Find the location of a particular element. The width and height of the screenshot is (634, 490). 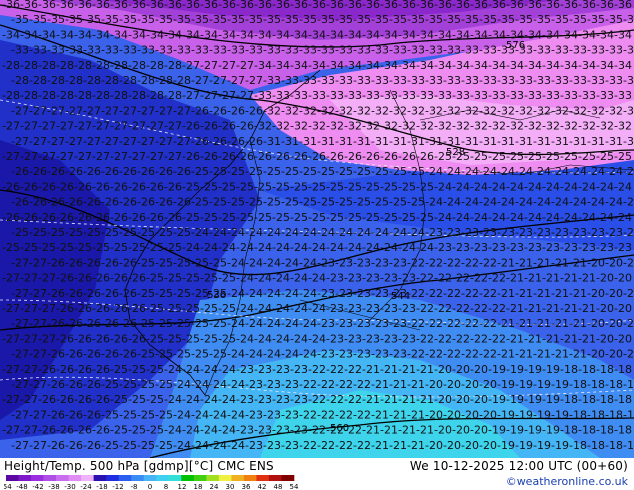

credit-link: ©weatheronline.co.uk is located at coordinates (567, 481).